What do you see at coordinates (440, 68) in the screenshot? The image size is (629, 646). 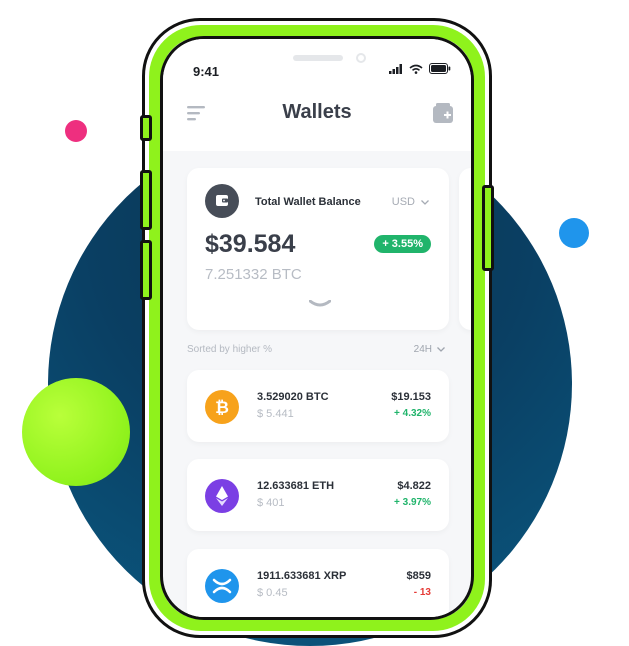 I see `battery-icon` at bounding box center [440, 68].